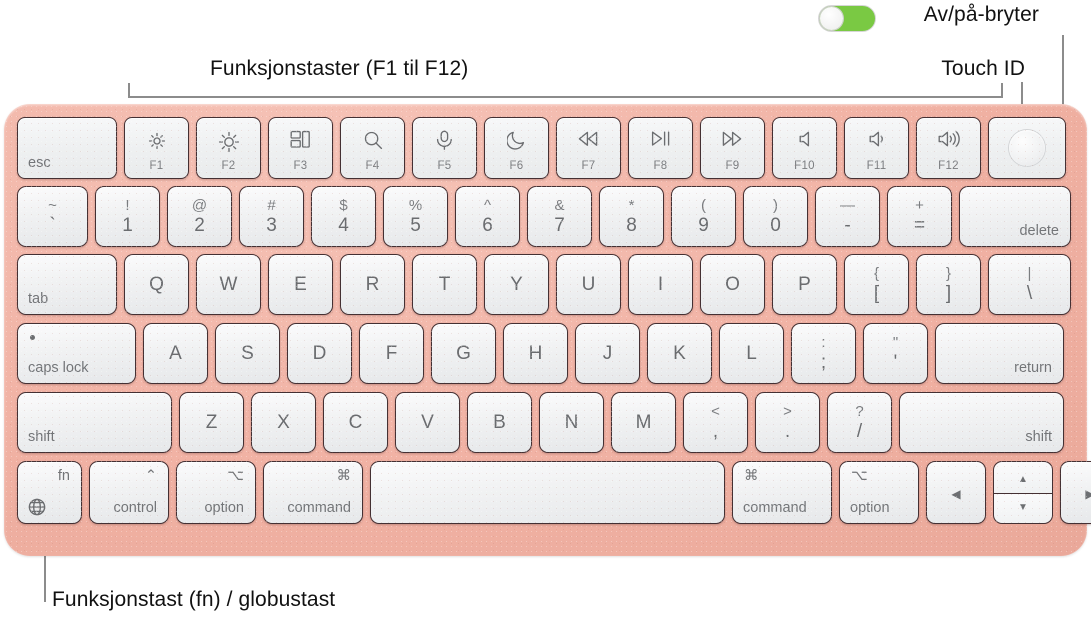  Describe the element at coordinates (879, 492) in the screenshot. I see `key-option-right: ⌥ option` at that location.